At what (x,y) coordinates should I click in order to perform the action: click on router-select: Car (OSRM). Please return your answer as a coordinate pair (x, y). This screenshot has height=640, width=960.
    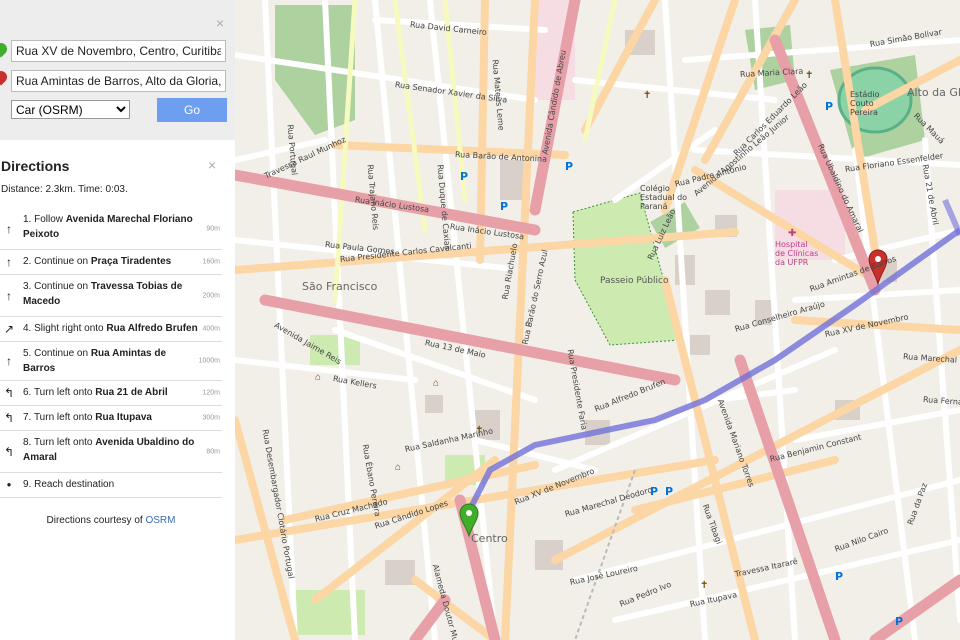
    Looking at the image, I should click on (70, 109).